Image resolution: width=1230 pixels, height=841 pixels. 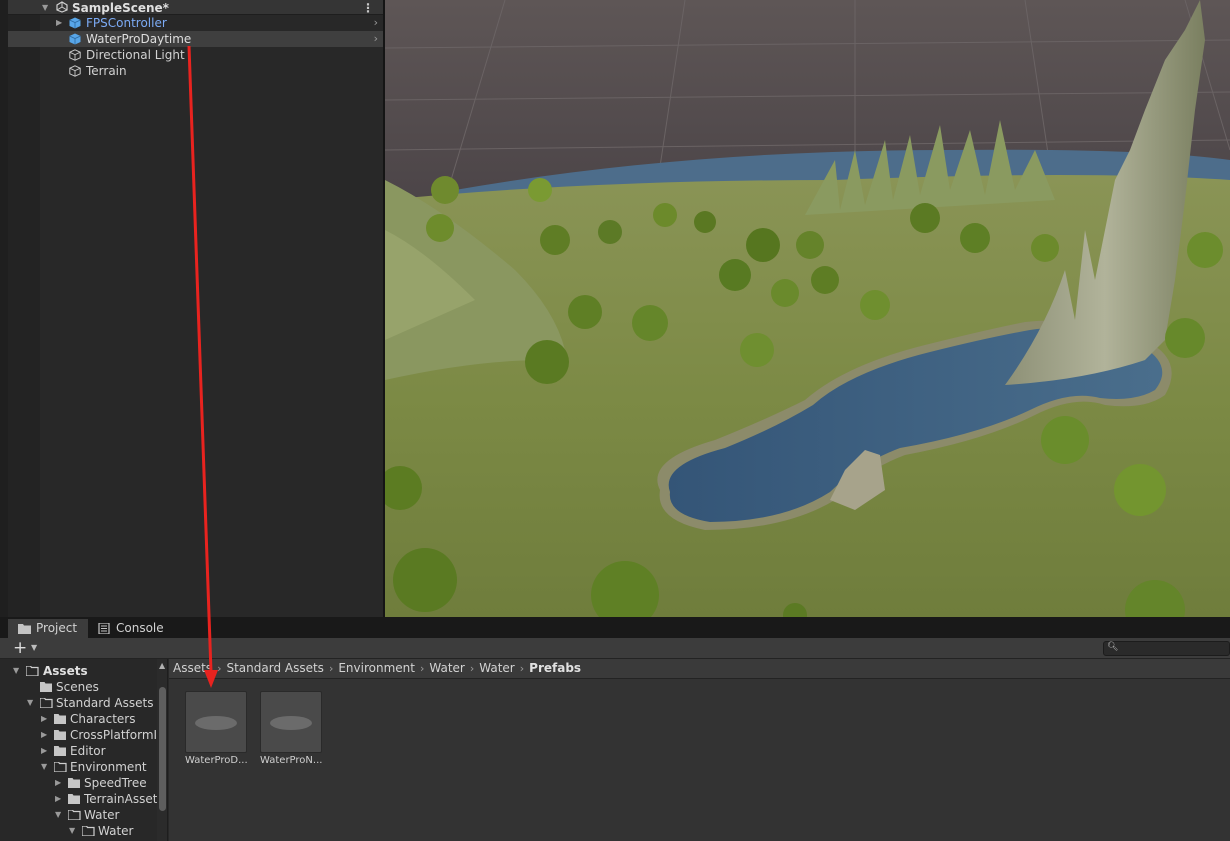 I want to click on tree-item-speedtree: ▶ SpeedTree, so click(x=79, y=783).